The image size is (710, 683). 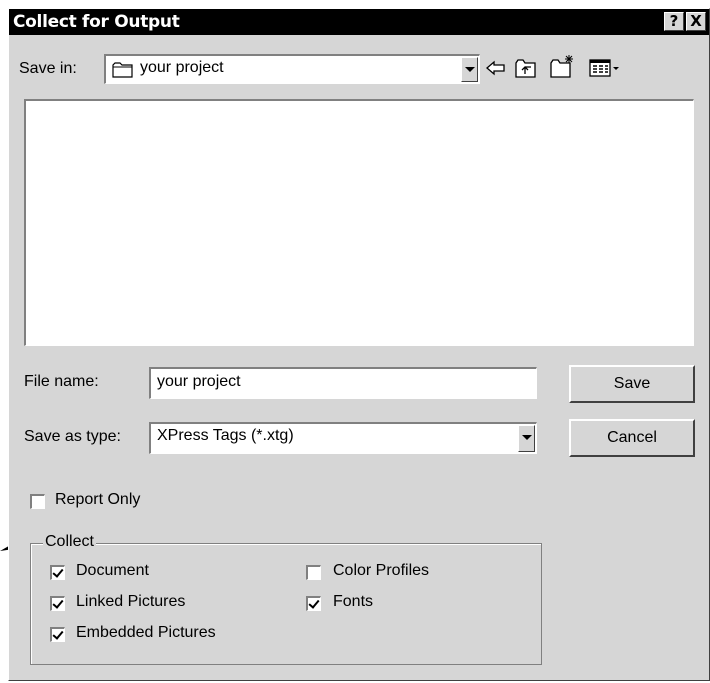 What do you see at coordinates (381, 570) in the screenshot?
I see `color-profiles-label: Color Profiles` at bounding box center [381, 570].